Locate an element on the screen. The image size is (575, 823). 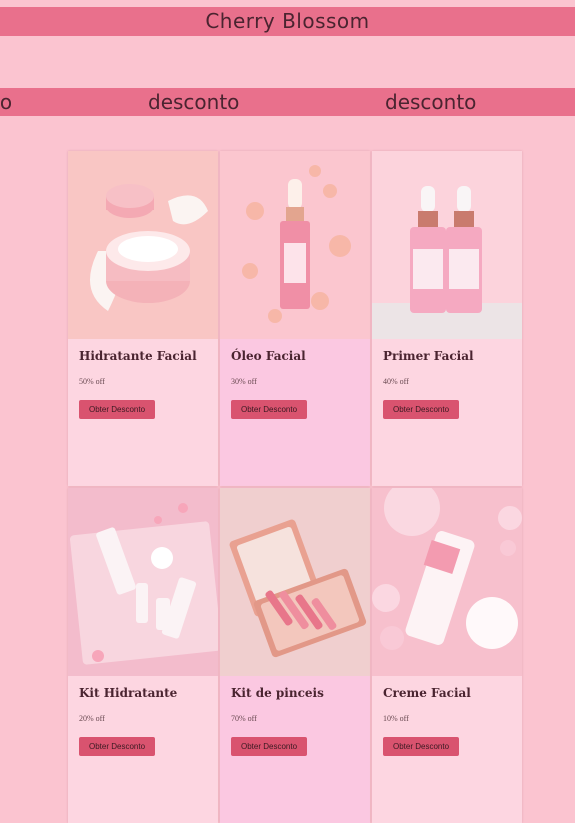
product-card: Creme Facial 10% off Obter Desconto is located at coordinates (447, 655).